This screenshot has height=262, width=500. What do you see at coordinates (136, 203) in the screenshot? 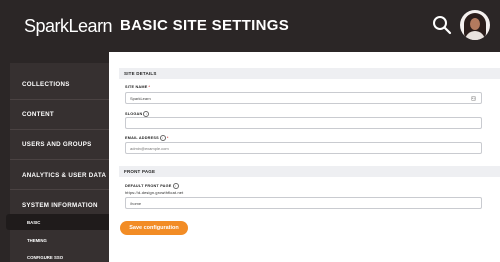
I see `front-page-path-value: /home` at bounding box center [136, 203].